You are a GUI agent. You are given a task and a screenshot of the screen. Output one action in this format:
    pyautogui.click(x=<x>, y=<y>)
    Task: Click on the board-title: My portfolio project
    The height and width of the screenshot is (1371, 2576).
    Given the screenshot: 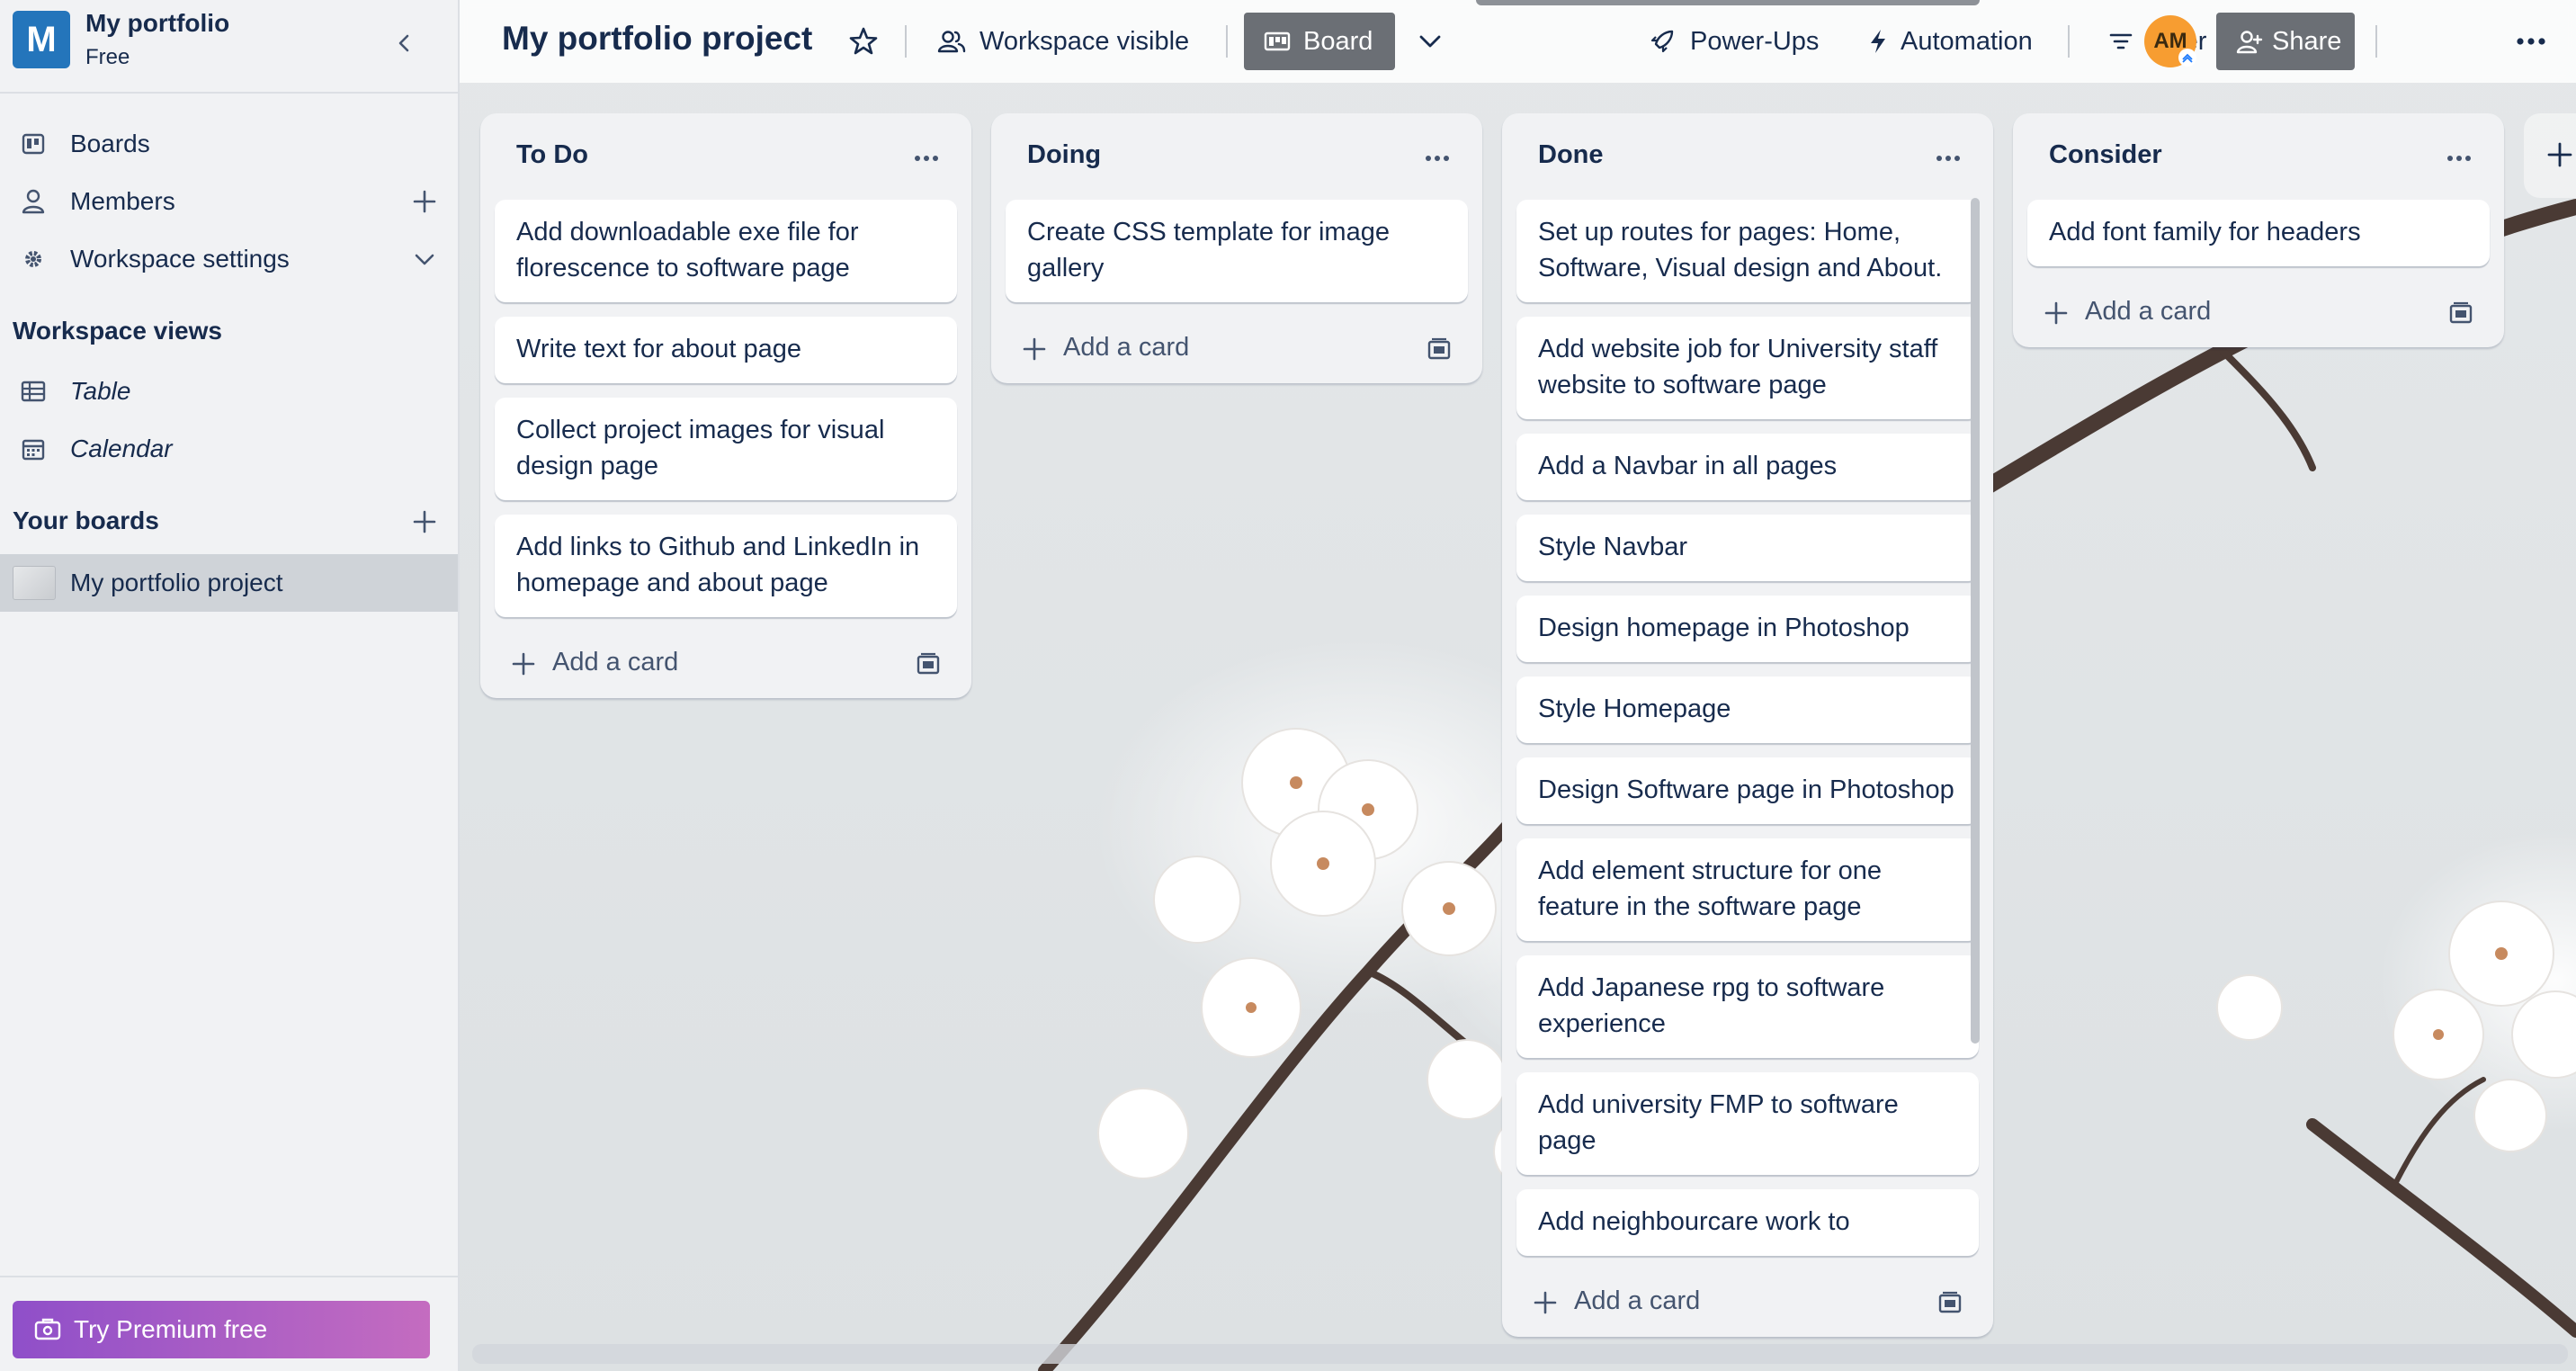 What is the action you would take?
    pyautogui.click(x=657, y=39)
    